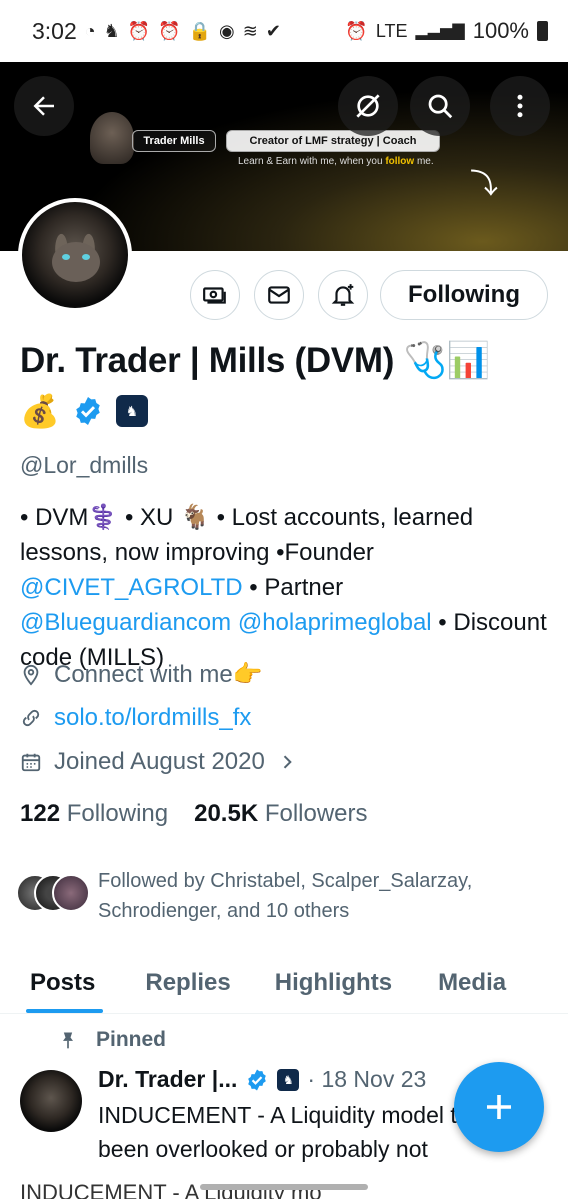 The width and height of the screenshot is (568, 1199). Describe the element at coordinates (76, 262) in the screenshot. I see `avatar-face` at that location.